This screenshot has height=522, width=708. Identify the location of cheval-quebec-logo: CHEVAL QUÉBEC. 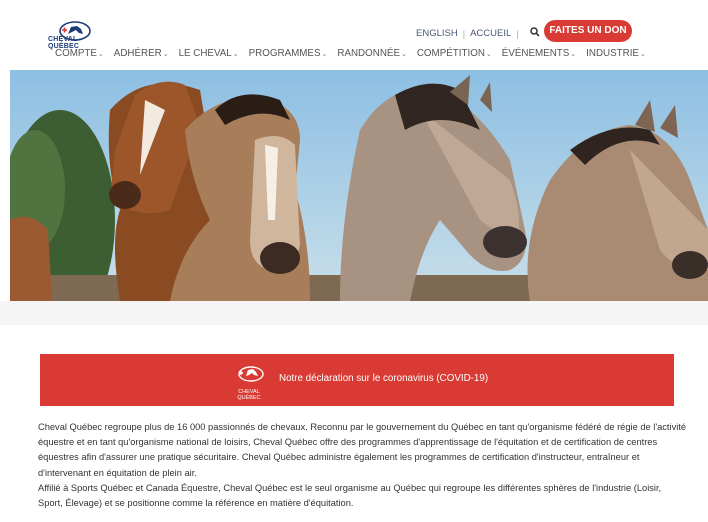
(73, 35).